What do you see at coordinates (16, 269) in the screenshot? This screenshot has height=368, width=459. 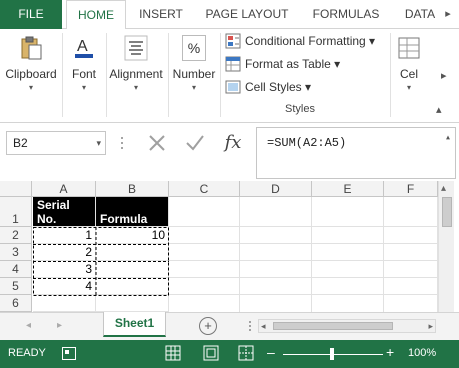 I see `row-header-4: 4` at bounding box center [16, 269].